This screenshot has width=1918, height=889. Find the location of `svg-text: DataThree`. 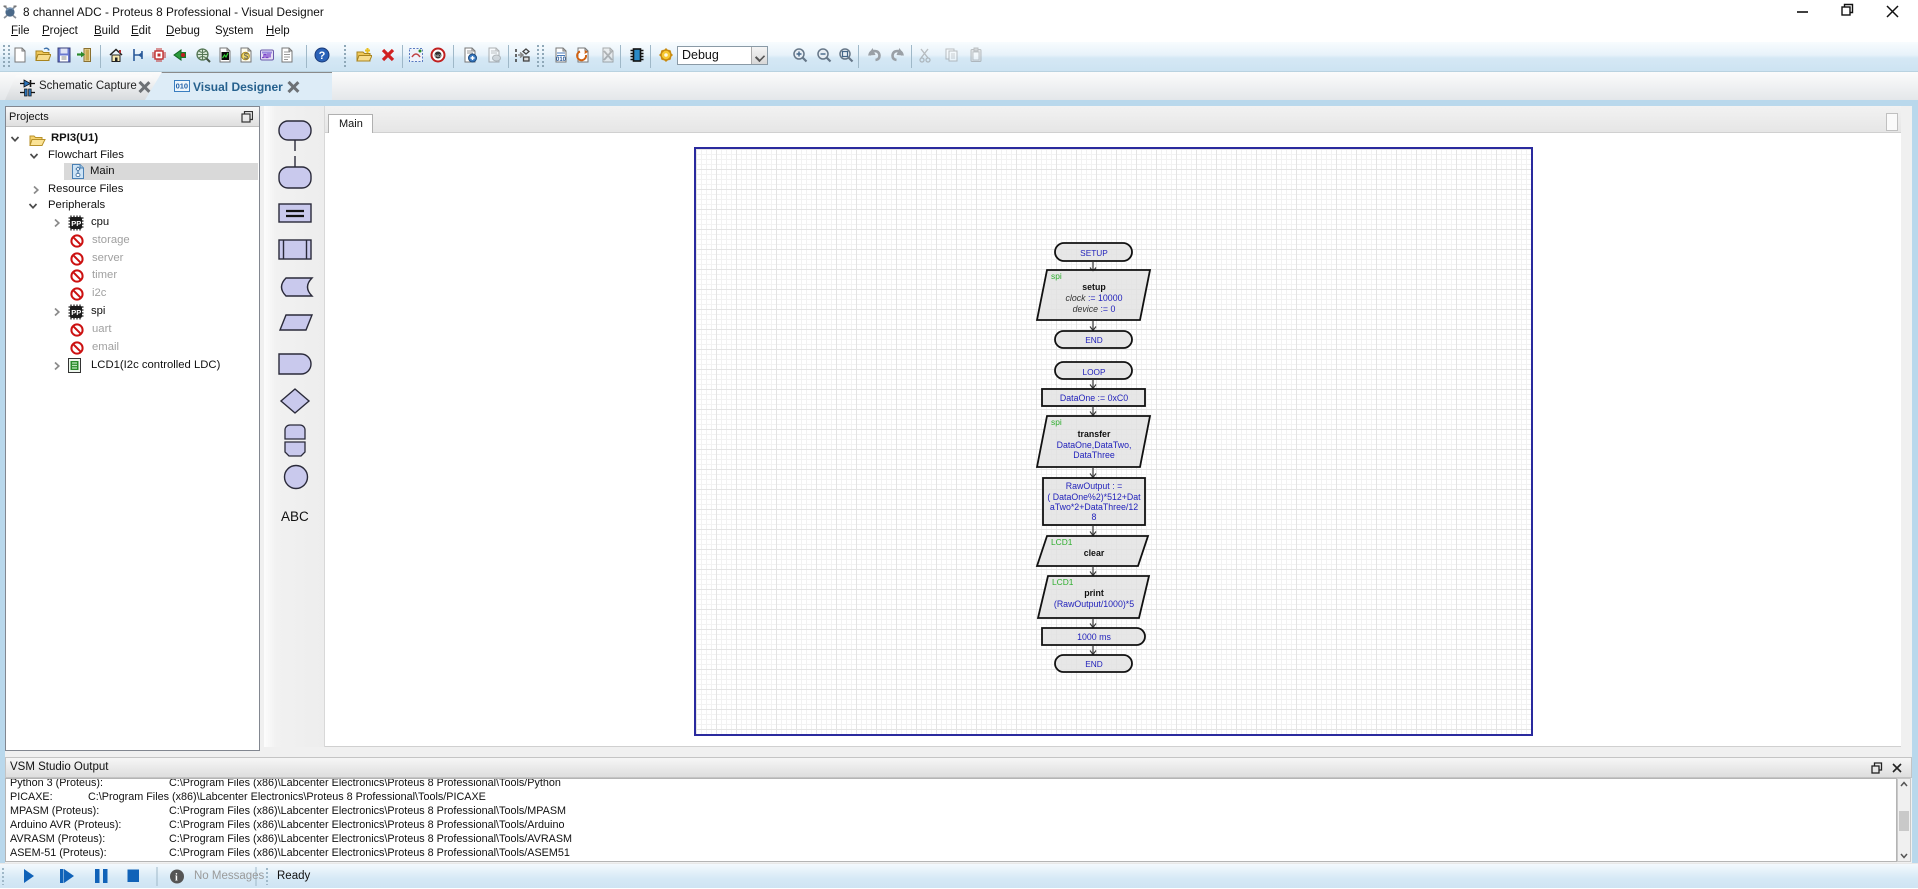

svg-text: DataThree is located at coordinates (1094, 455).